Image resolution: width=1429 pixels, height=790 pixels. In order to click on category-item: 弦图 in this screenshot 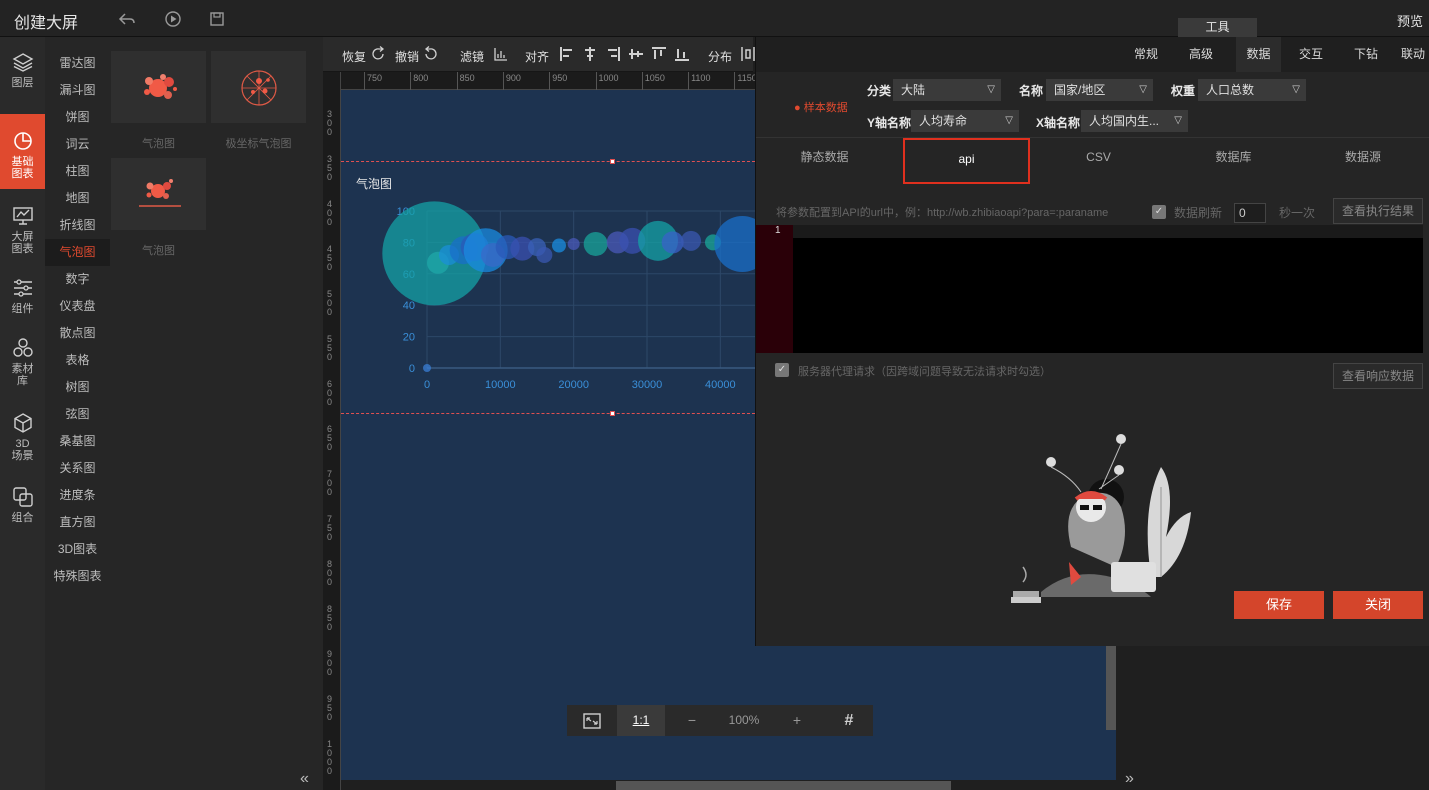, I will do `click(77, 414)`.